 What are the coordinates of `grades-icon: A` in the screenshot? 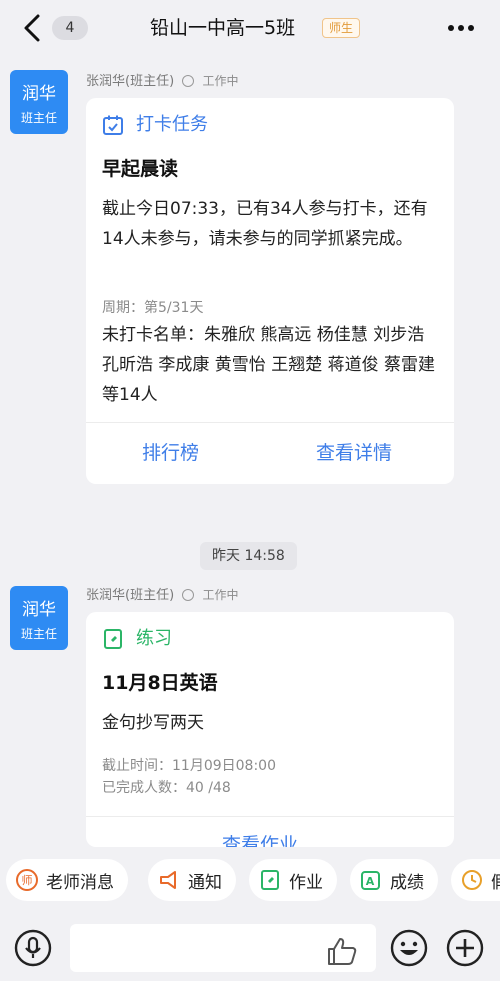 It's located at (370, 880).